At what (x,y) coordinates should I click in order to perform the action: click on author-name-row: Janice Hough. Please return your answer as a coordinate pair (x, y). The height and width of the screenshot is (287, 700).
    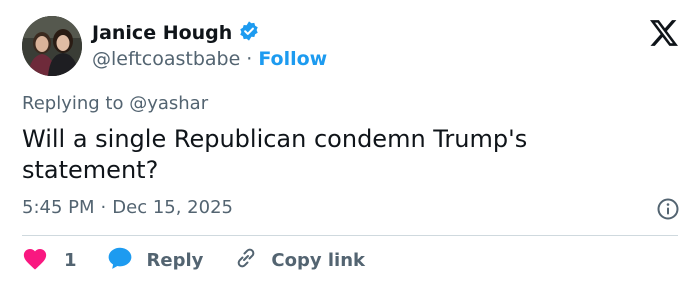
    Looking at the image, I should click on (176, 33).